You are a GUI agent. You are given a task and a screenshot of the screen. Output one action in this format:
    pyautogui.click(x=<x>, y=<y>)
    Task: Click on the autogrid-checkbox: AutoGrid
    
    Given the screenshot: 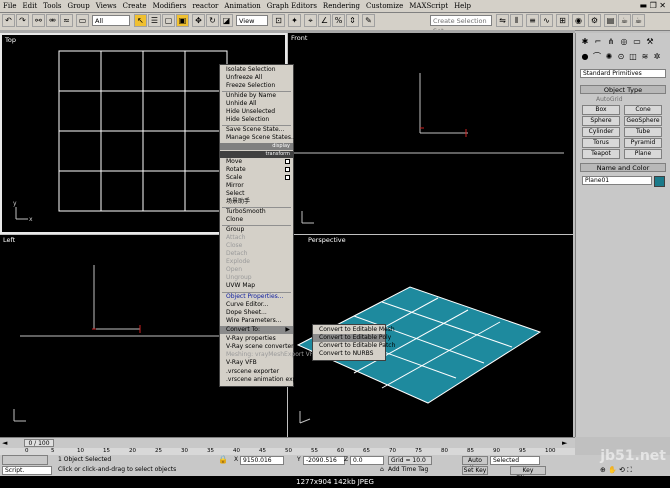 What is the action you would take?
    pyautogui.click(x=609, y=99)
    